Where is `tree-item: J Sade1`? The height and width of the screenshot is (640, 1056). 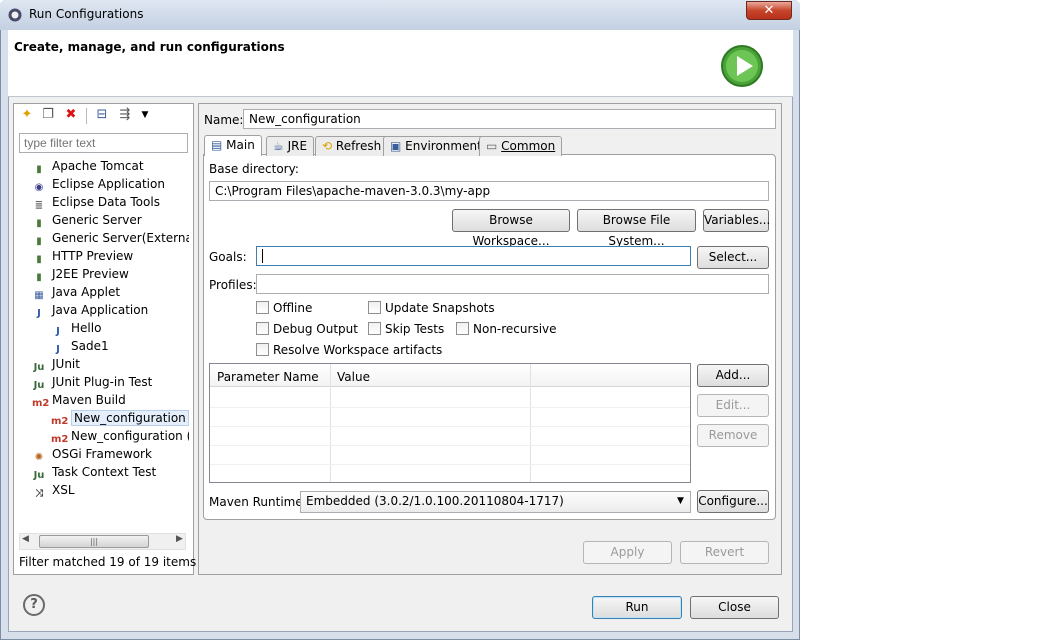
tree-item: J Sade1 is located at coordinates (104, 346).